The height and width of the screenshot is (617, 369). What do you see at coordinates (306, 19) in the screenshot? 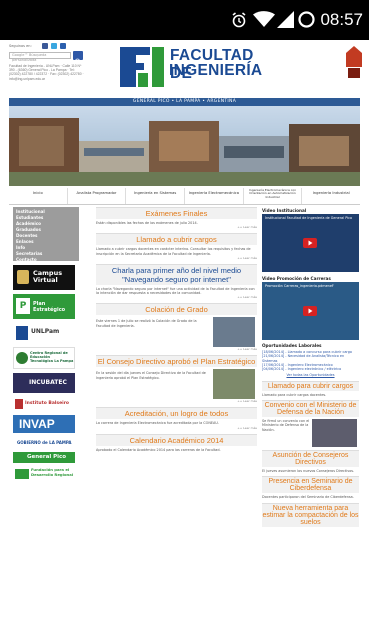
I see `battery-circle-icon` at bounding box center [306, 19].